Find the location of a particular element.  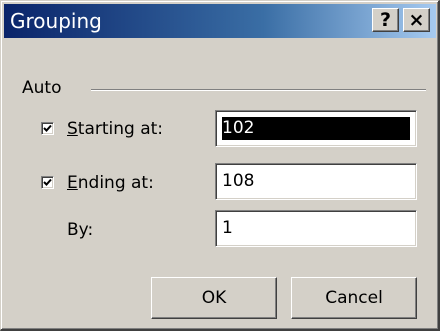

group-divider is located at coordinates (258, 90).